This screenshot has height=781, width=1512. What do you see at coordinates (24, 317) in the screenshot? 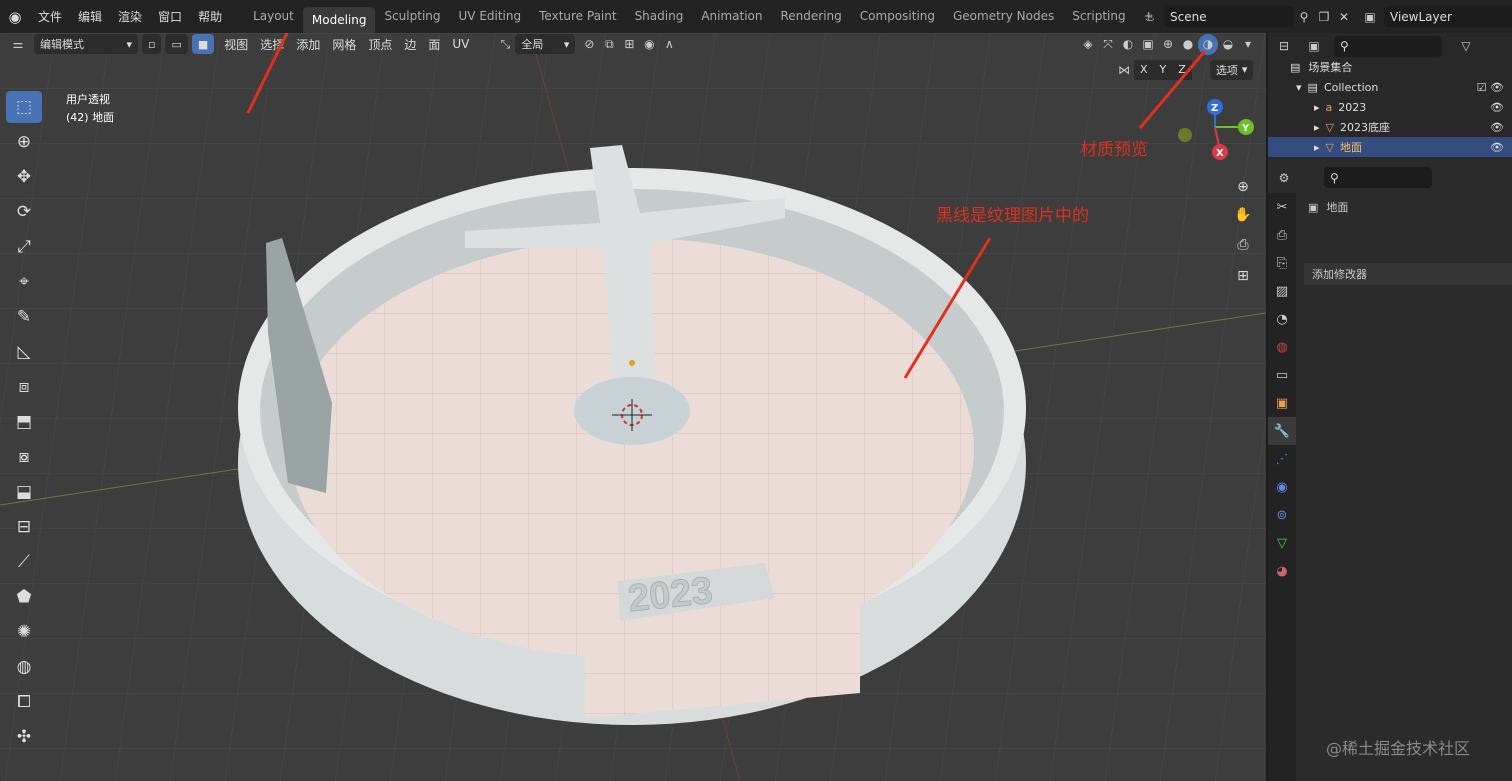
I see `annotate-tool-icon: ✎` at bounding box center [24, 317].